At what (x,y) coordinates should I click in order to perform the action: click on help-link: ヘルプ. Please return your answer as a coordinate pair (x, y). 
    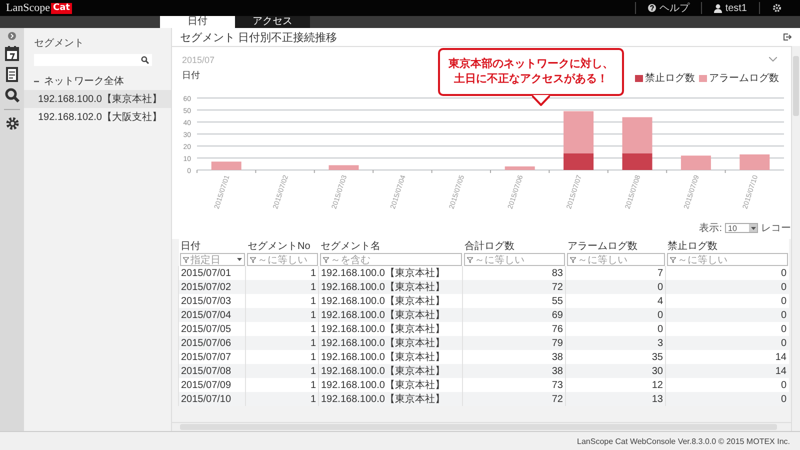
    Looking at the image, I should click on (668, 8).